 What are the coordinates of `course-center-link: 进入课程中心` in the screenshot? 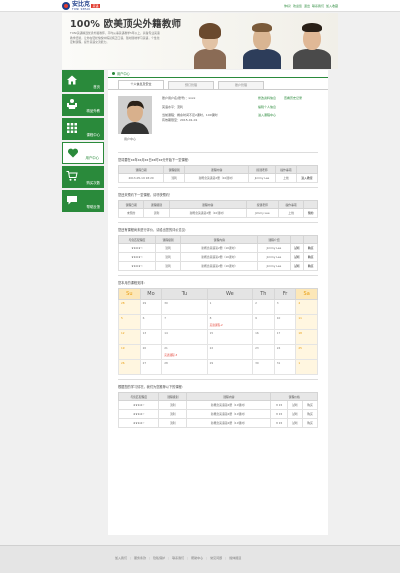 It's located at (267, 115).